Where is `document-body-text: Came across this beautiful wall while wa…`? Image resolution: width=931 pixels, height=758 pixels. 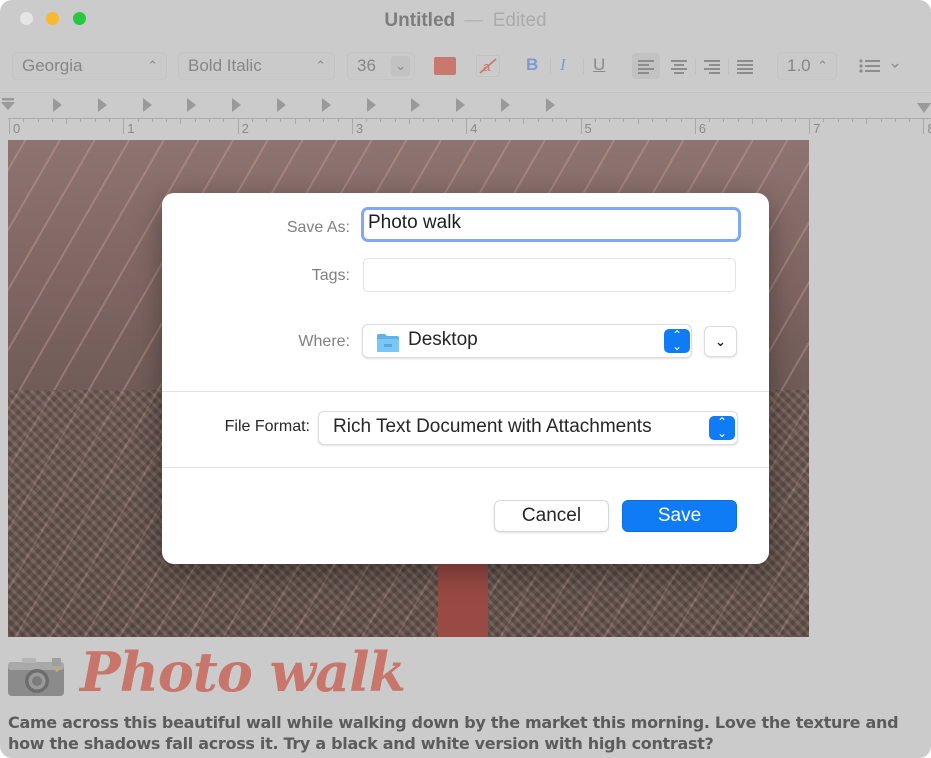
document-body-text: Came across this beautiful wall while wa… is located at coordinates (458, 733).